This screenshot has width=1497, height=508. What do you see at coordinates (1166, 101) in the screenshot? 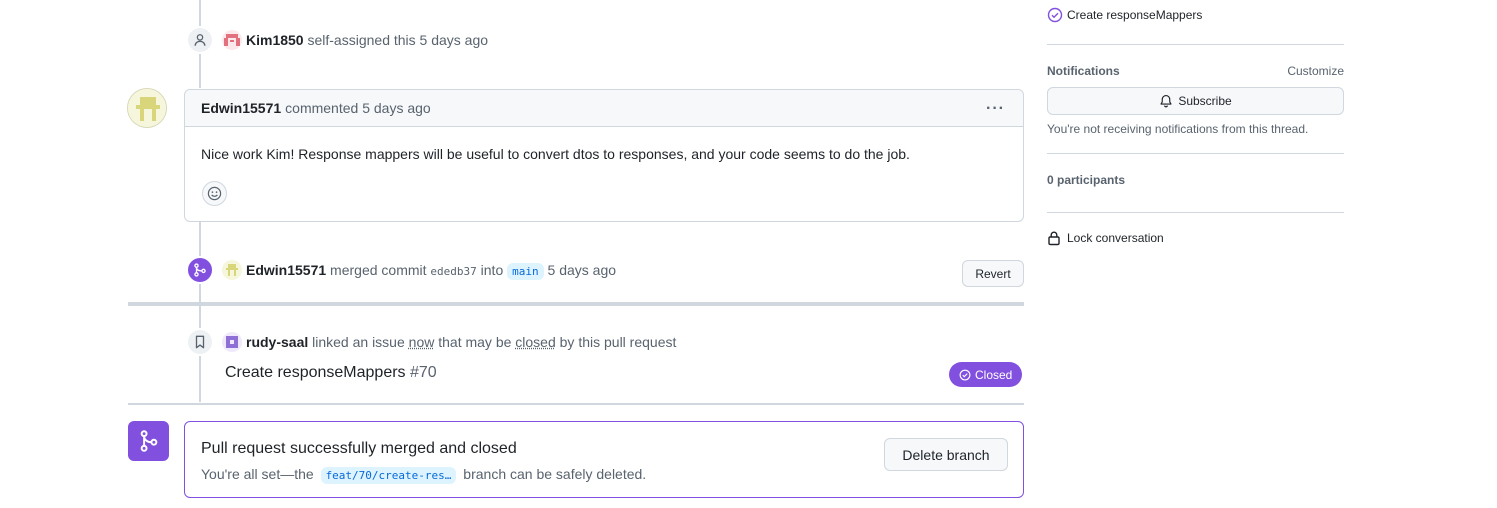
I see `bell-icon` at bounding box center [1166, 101].